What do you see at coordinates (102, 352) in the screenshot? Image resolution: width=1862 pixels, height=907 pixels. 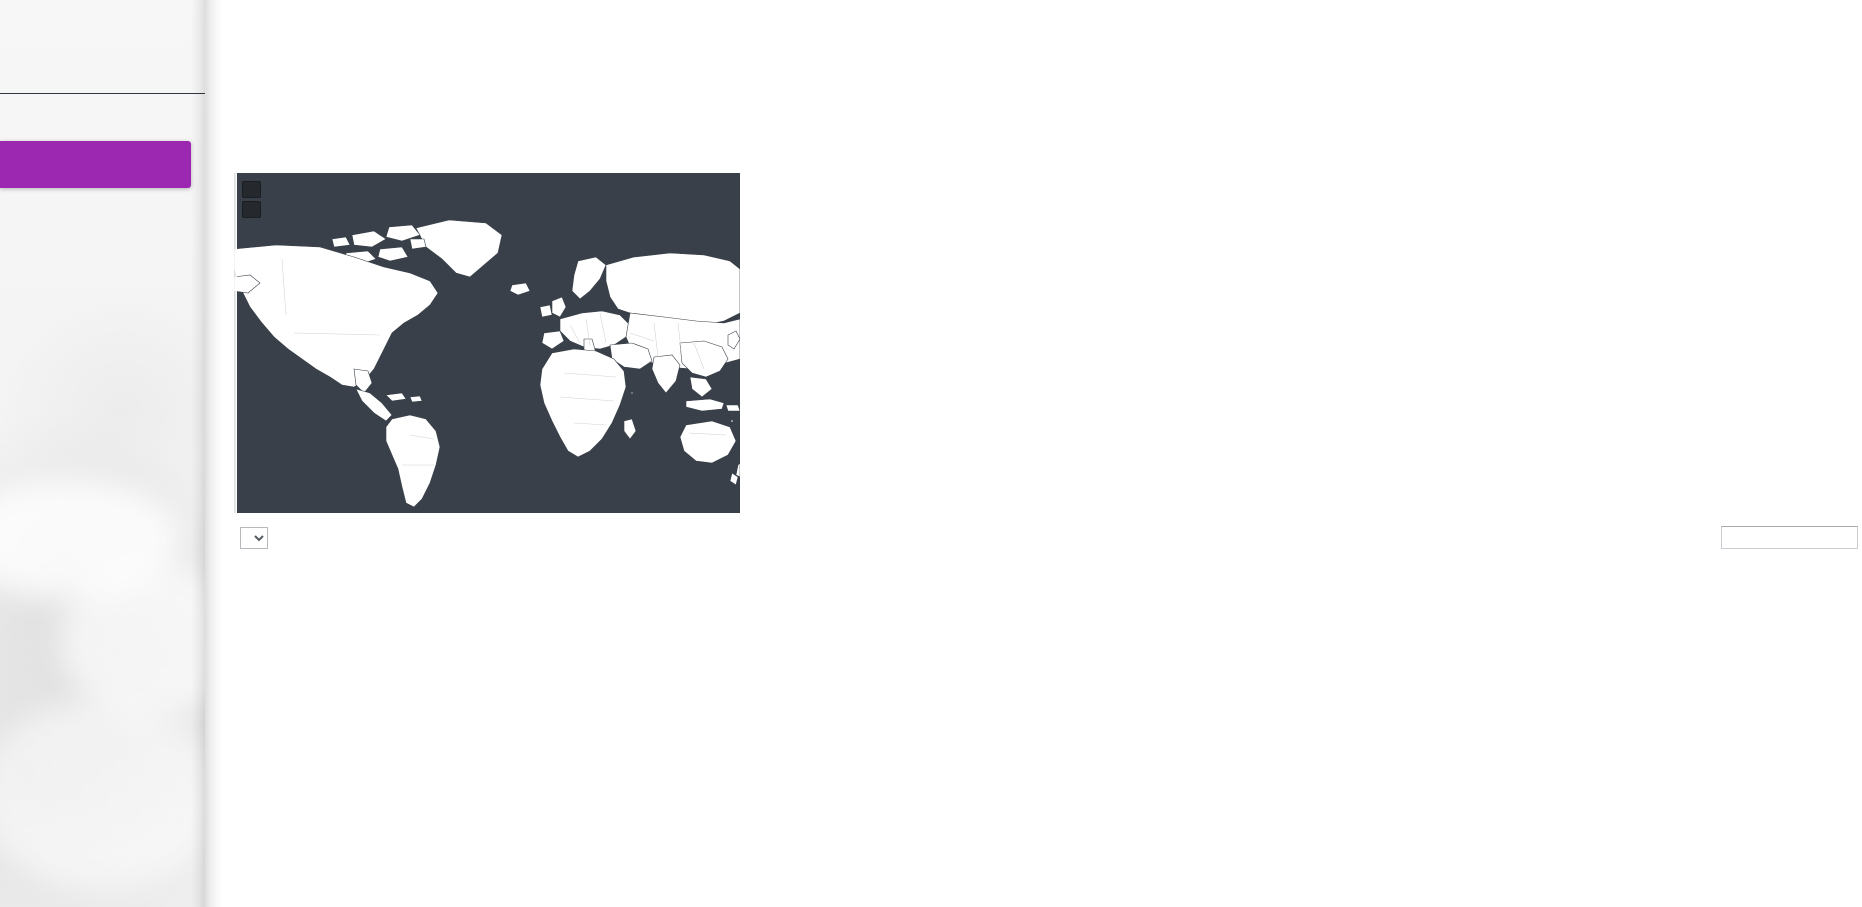 I see `sidebar-item-statistics` at bounding box center [102, 352].